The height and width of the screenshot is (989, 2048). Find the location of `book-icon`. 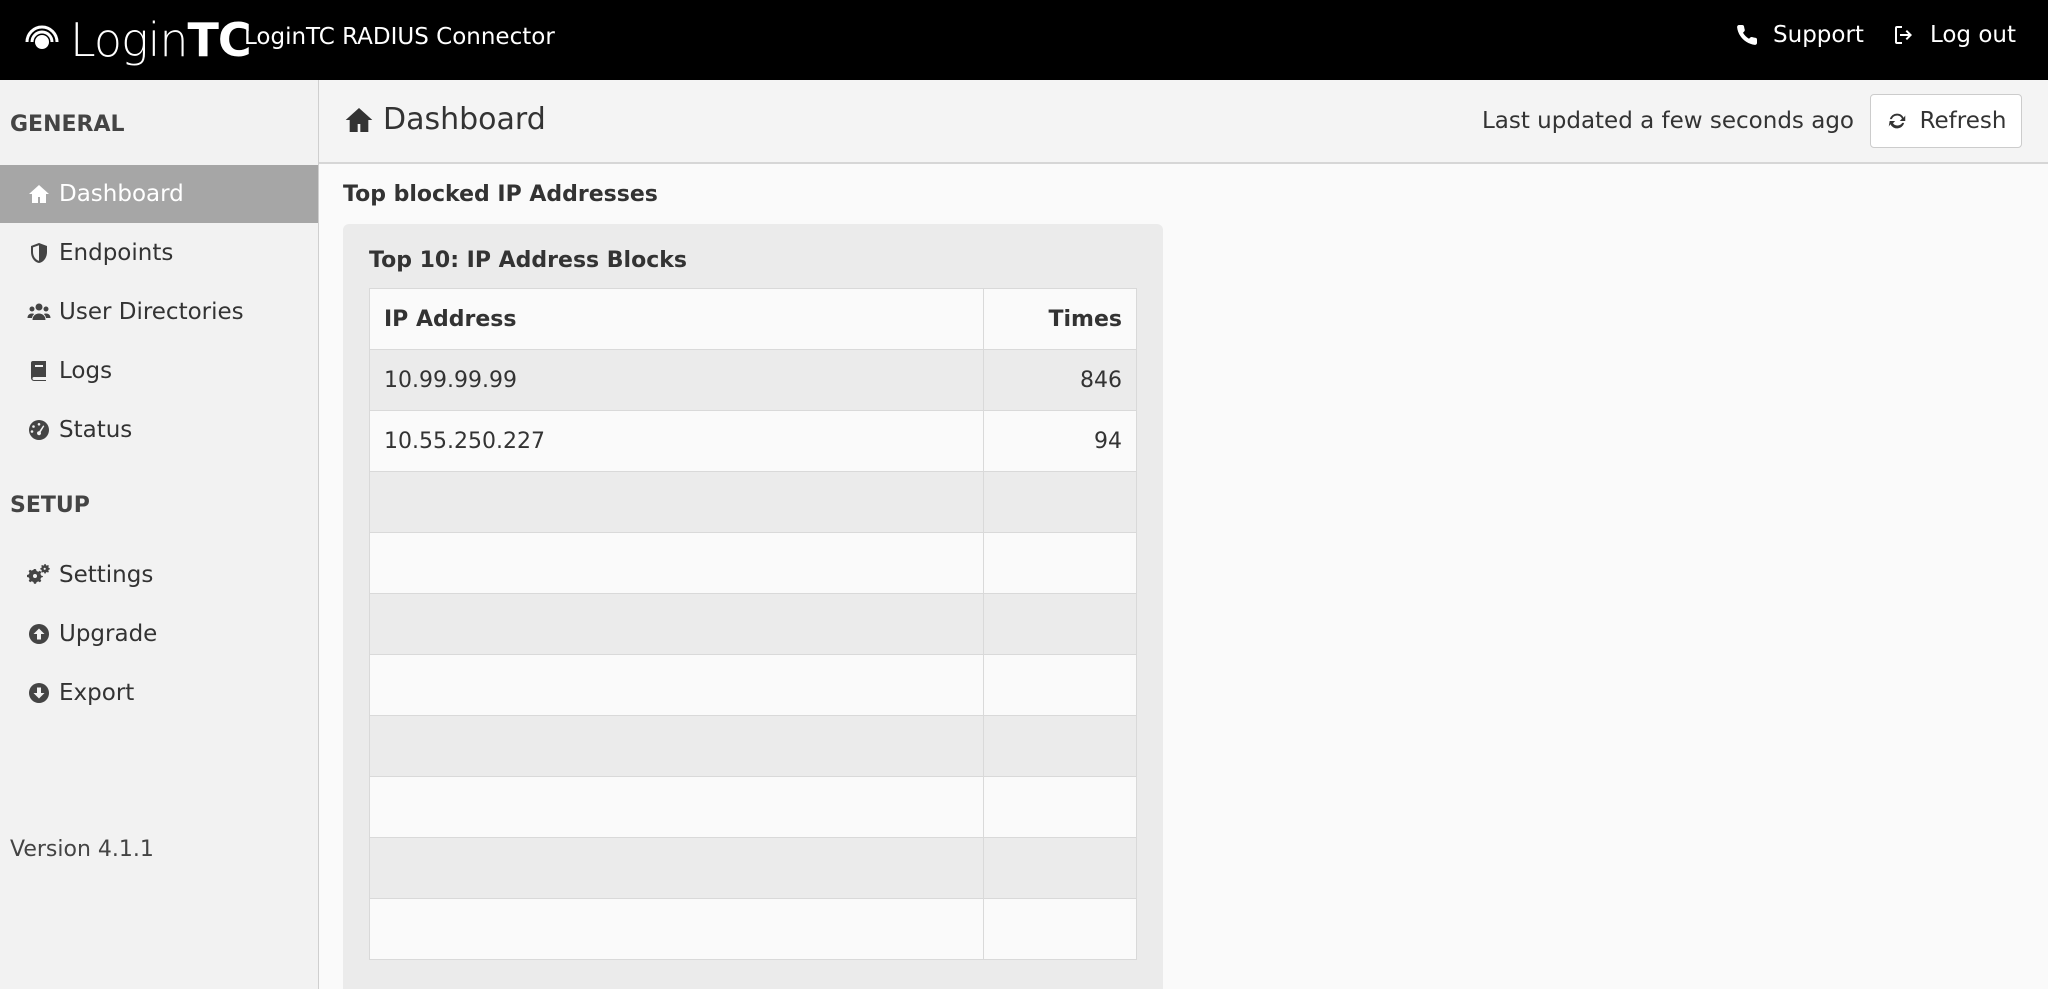

book-icon is located at coordinates (39, 371).